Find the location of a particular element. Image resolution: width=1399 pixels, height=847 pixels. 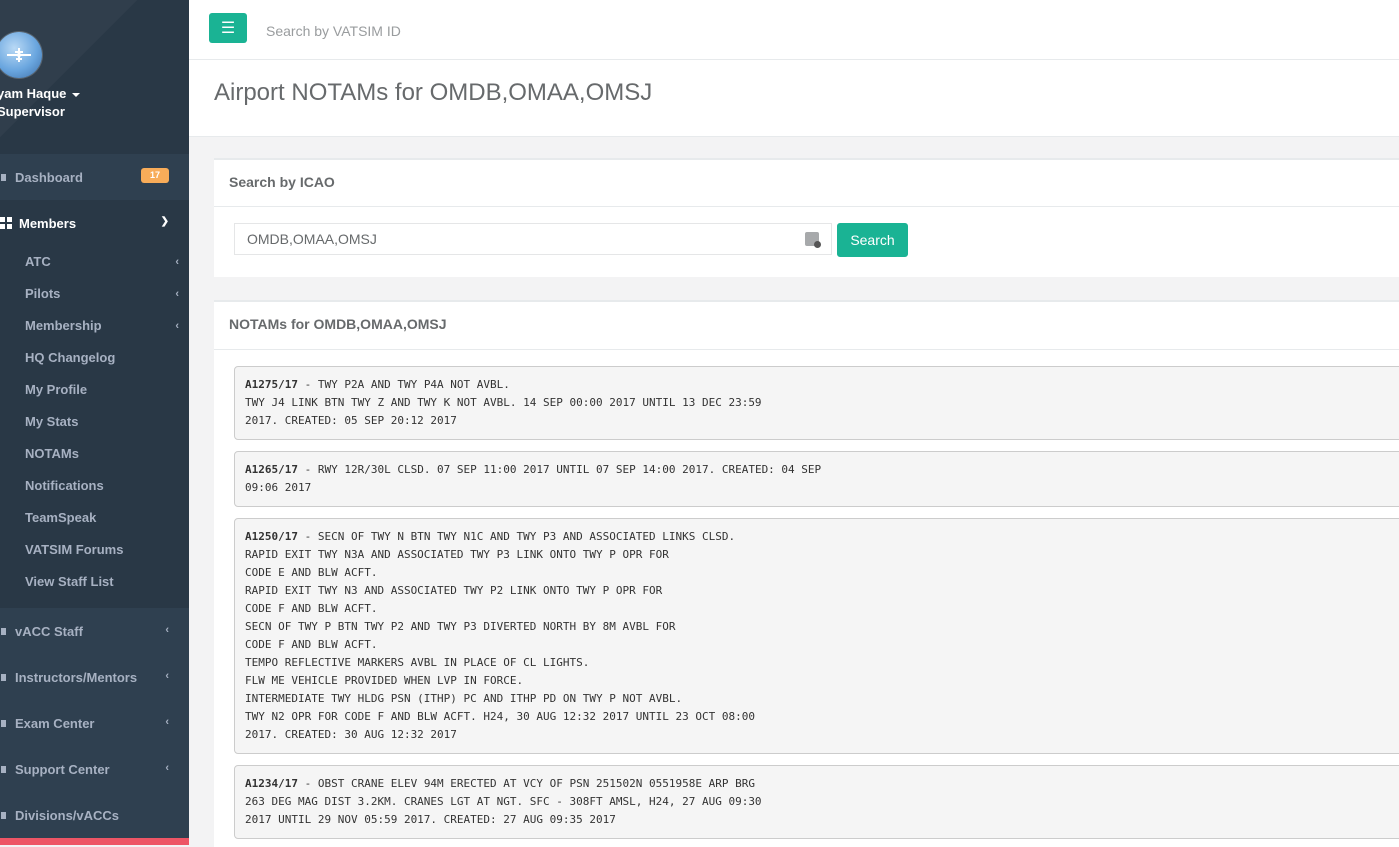

avatar is located at coordinates (21, 55).